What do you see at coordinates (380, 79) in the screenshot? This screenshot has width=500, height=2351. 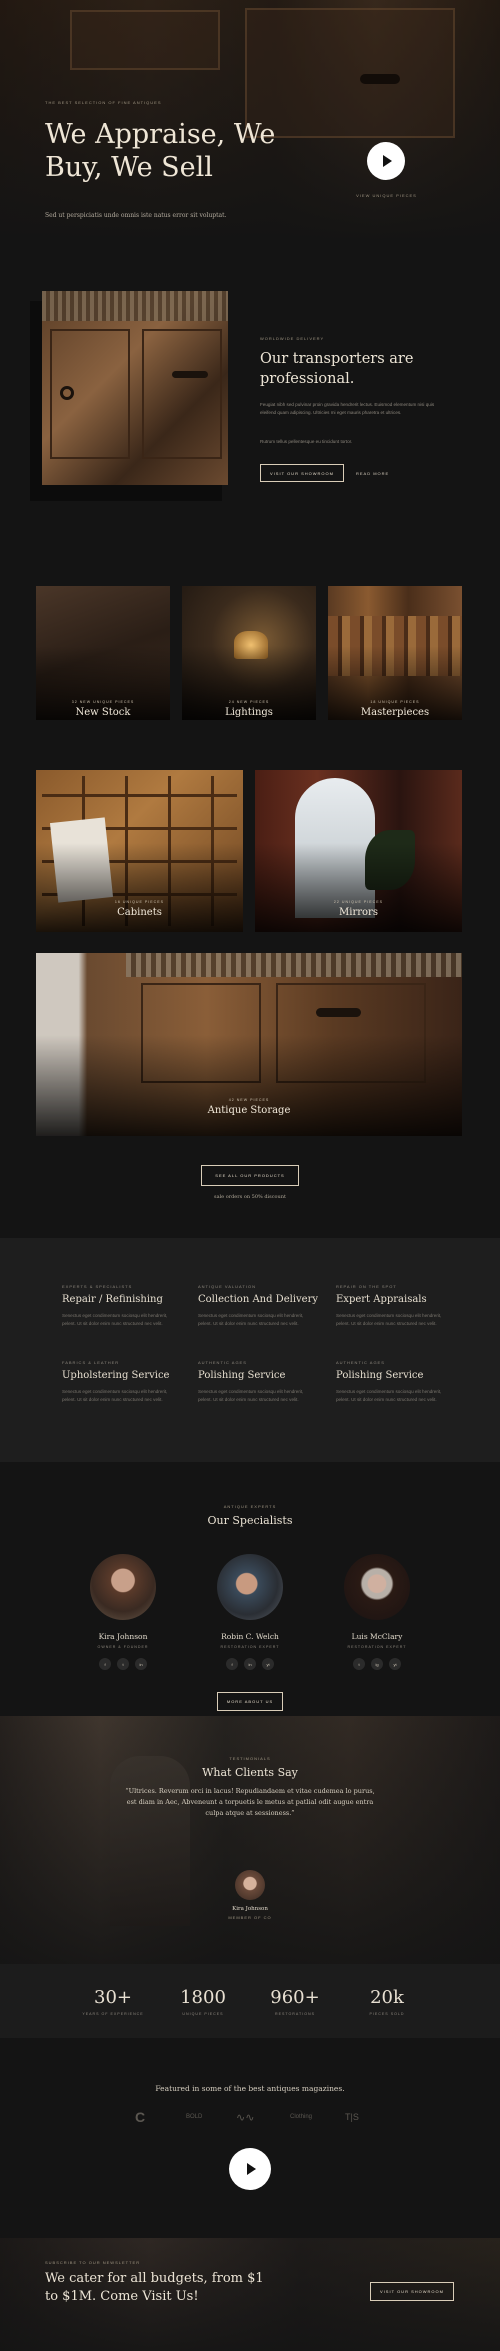 I see `hero-handle` at bounding box center [380, 79].